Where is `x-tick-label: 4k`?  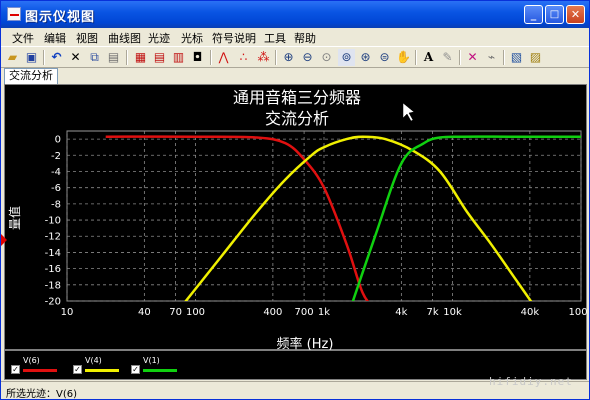 x-tick-label: 4k is located at coordinates (401, 312).